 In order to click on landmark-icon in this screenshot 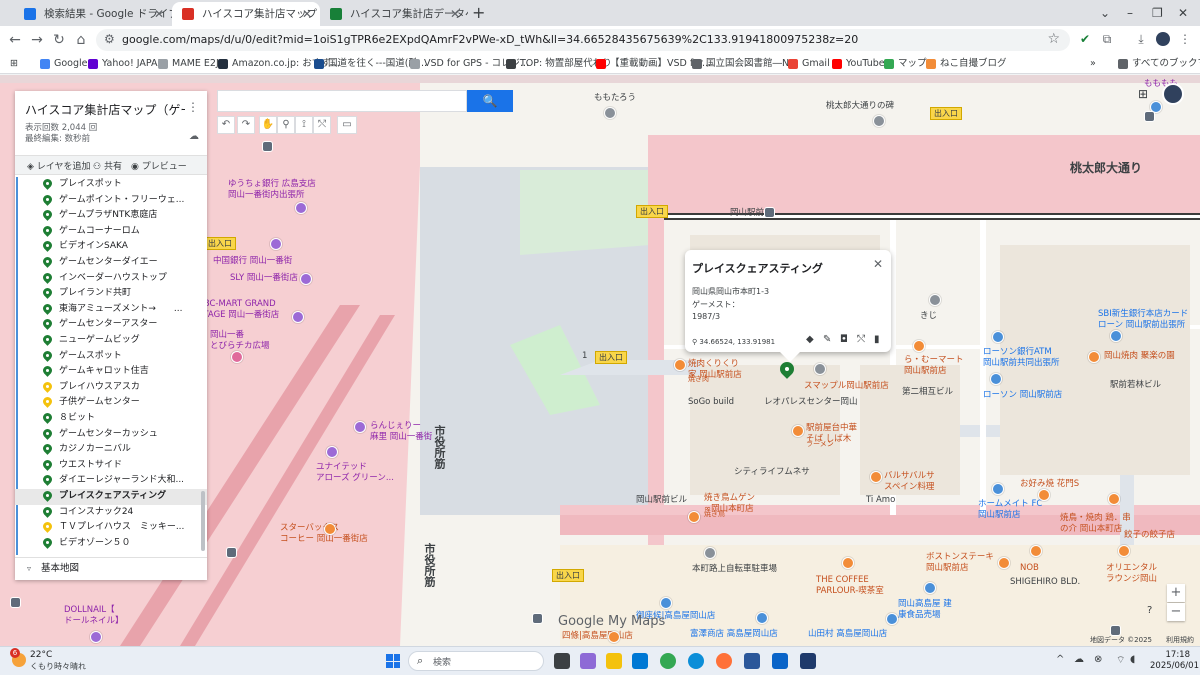, I will do `click(610, 113)`.